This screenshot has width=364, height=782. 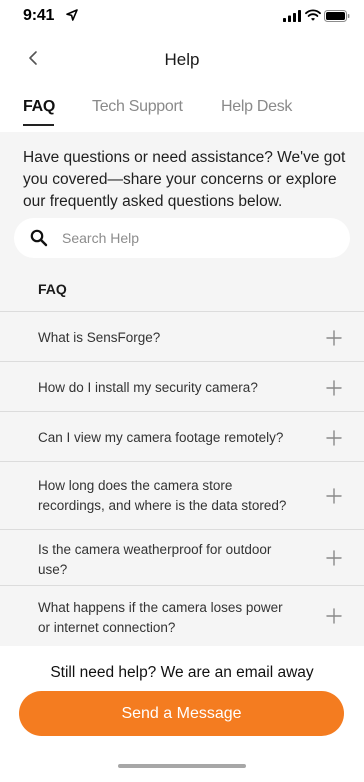 I want to click on faq-item: How do I install my security camera?, so click(x=182, y=386).